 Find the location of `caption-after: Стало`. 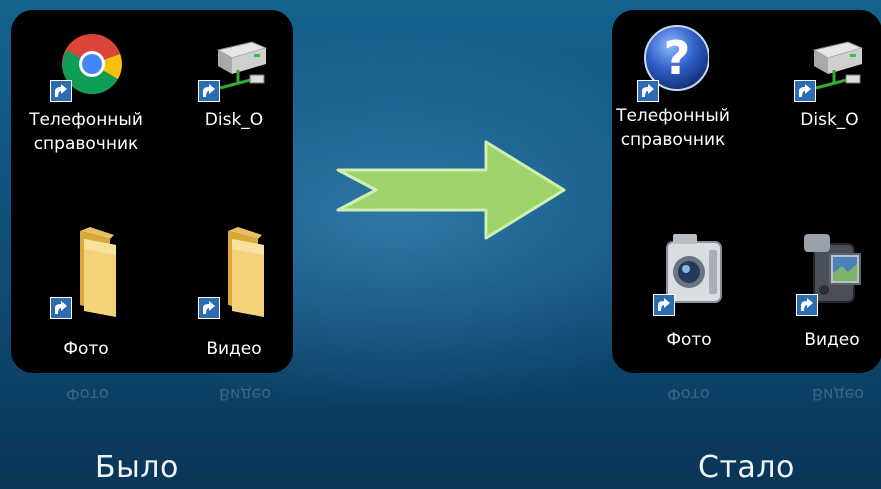

caption-after: Стало is located at coordinates (746, 467).